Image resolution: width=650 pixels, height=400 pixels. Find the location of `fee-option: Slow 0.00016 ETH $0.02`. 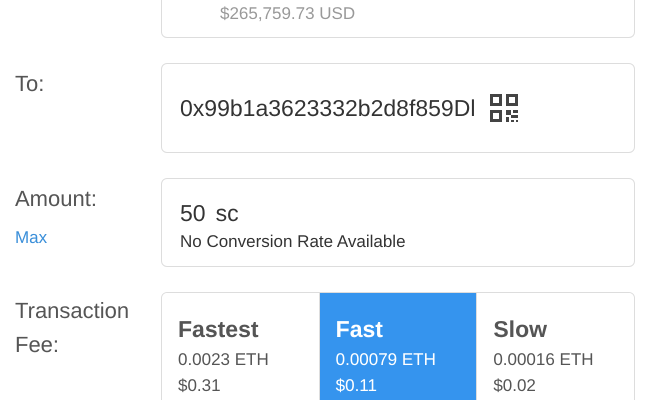

fee-option: Slow 0.00016 ETH $0.02 is located at coordinates (555, 346).